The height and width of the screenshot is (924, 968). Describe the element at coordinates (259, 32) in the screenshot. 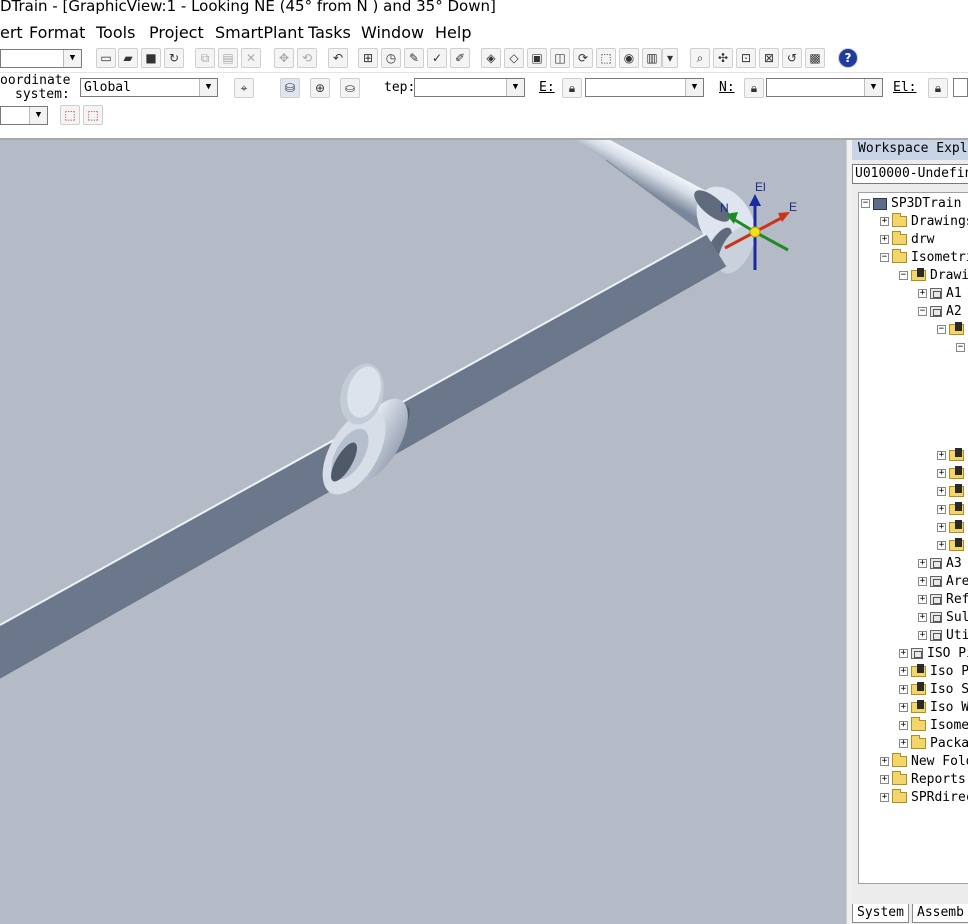

I see `menu-smartplant: SmartPlant` at that location.